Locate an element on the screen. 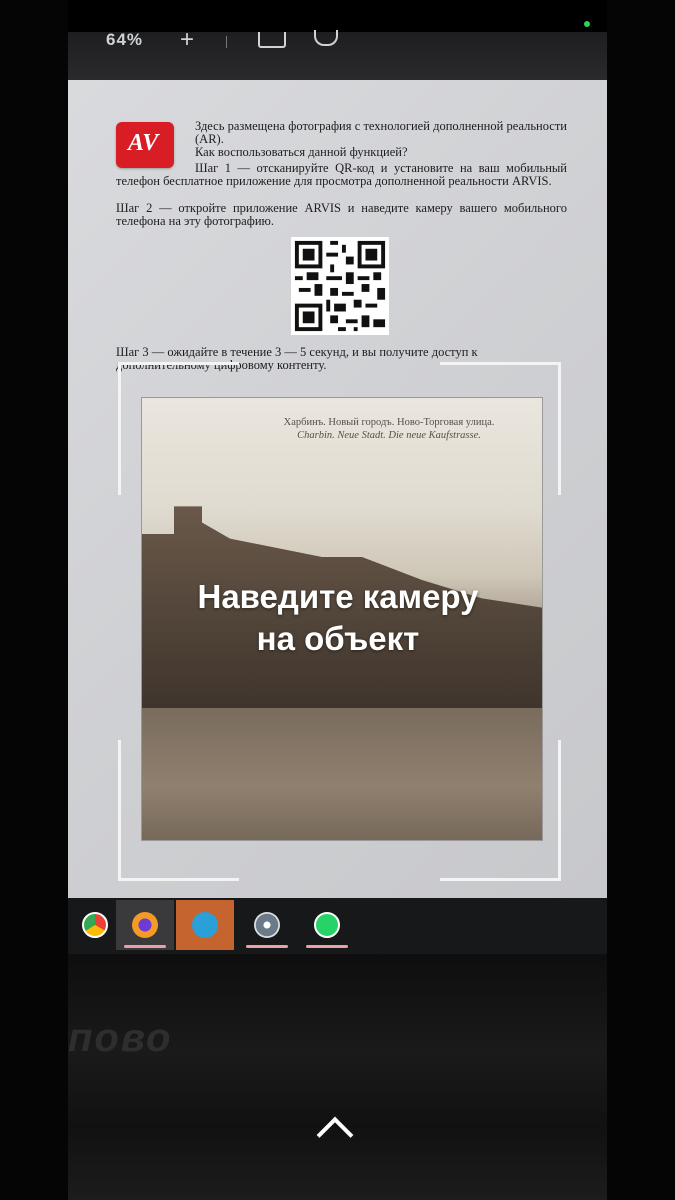 Image resolution: width=675 pixels, height=1200 pixels. taskbar-app-telegram is located at coordinates (205, 925).